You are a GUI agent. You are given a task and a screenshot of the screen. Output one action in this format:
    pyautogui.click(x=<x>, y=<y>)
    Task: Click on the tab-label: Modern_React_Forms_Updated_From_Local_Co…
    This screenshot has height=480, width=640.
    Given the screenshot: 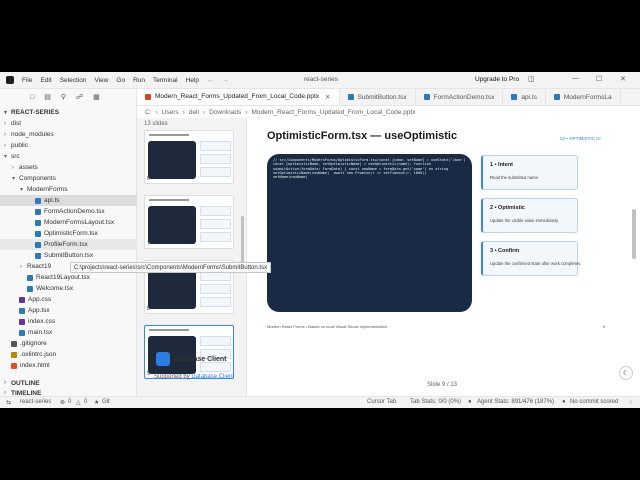 What is the action you would take?
    pyautogui.click(x=237, y=96)
    